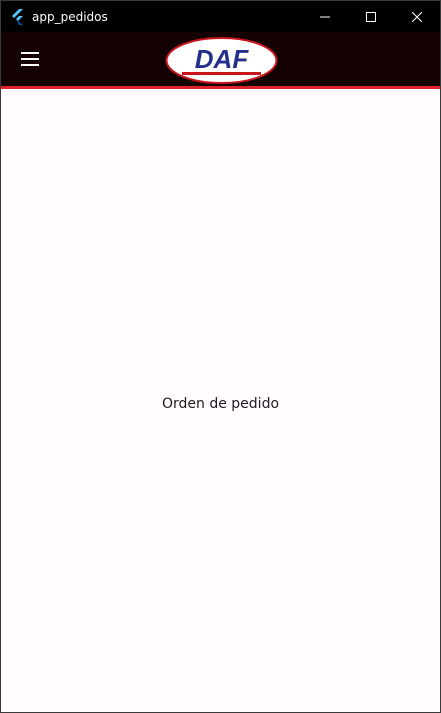 This screenshot has height=713, width=441. I want to click on daf-logo: DAF, so click(221, 60).